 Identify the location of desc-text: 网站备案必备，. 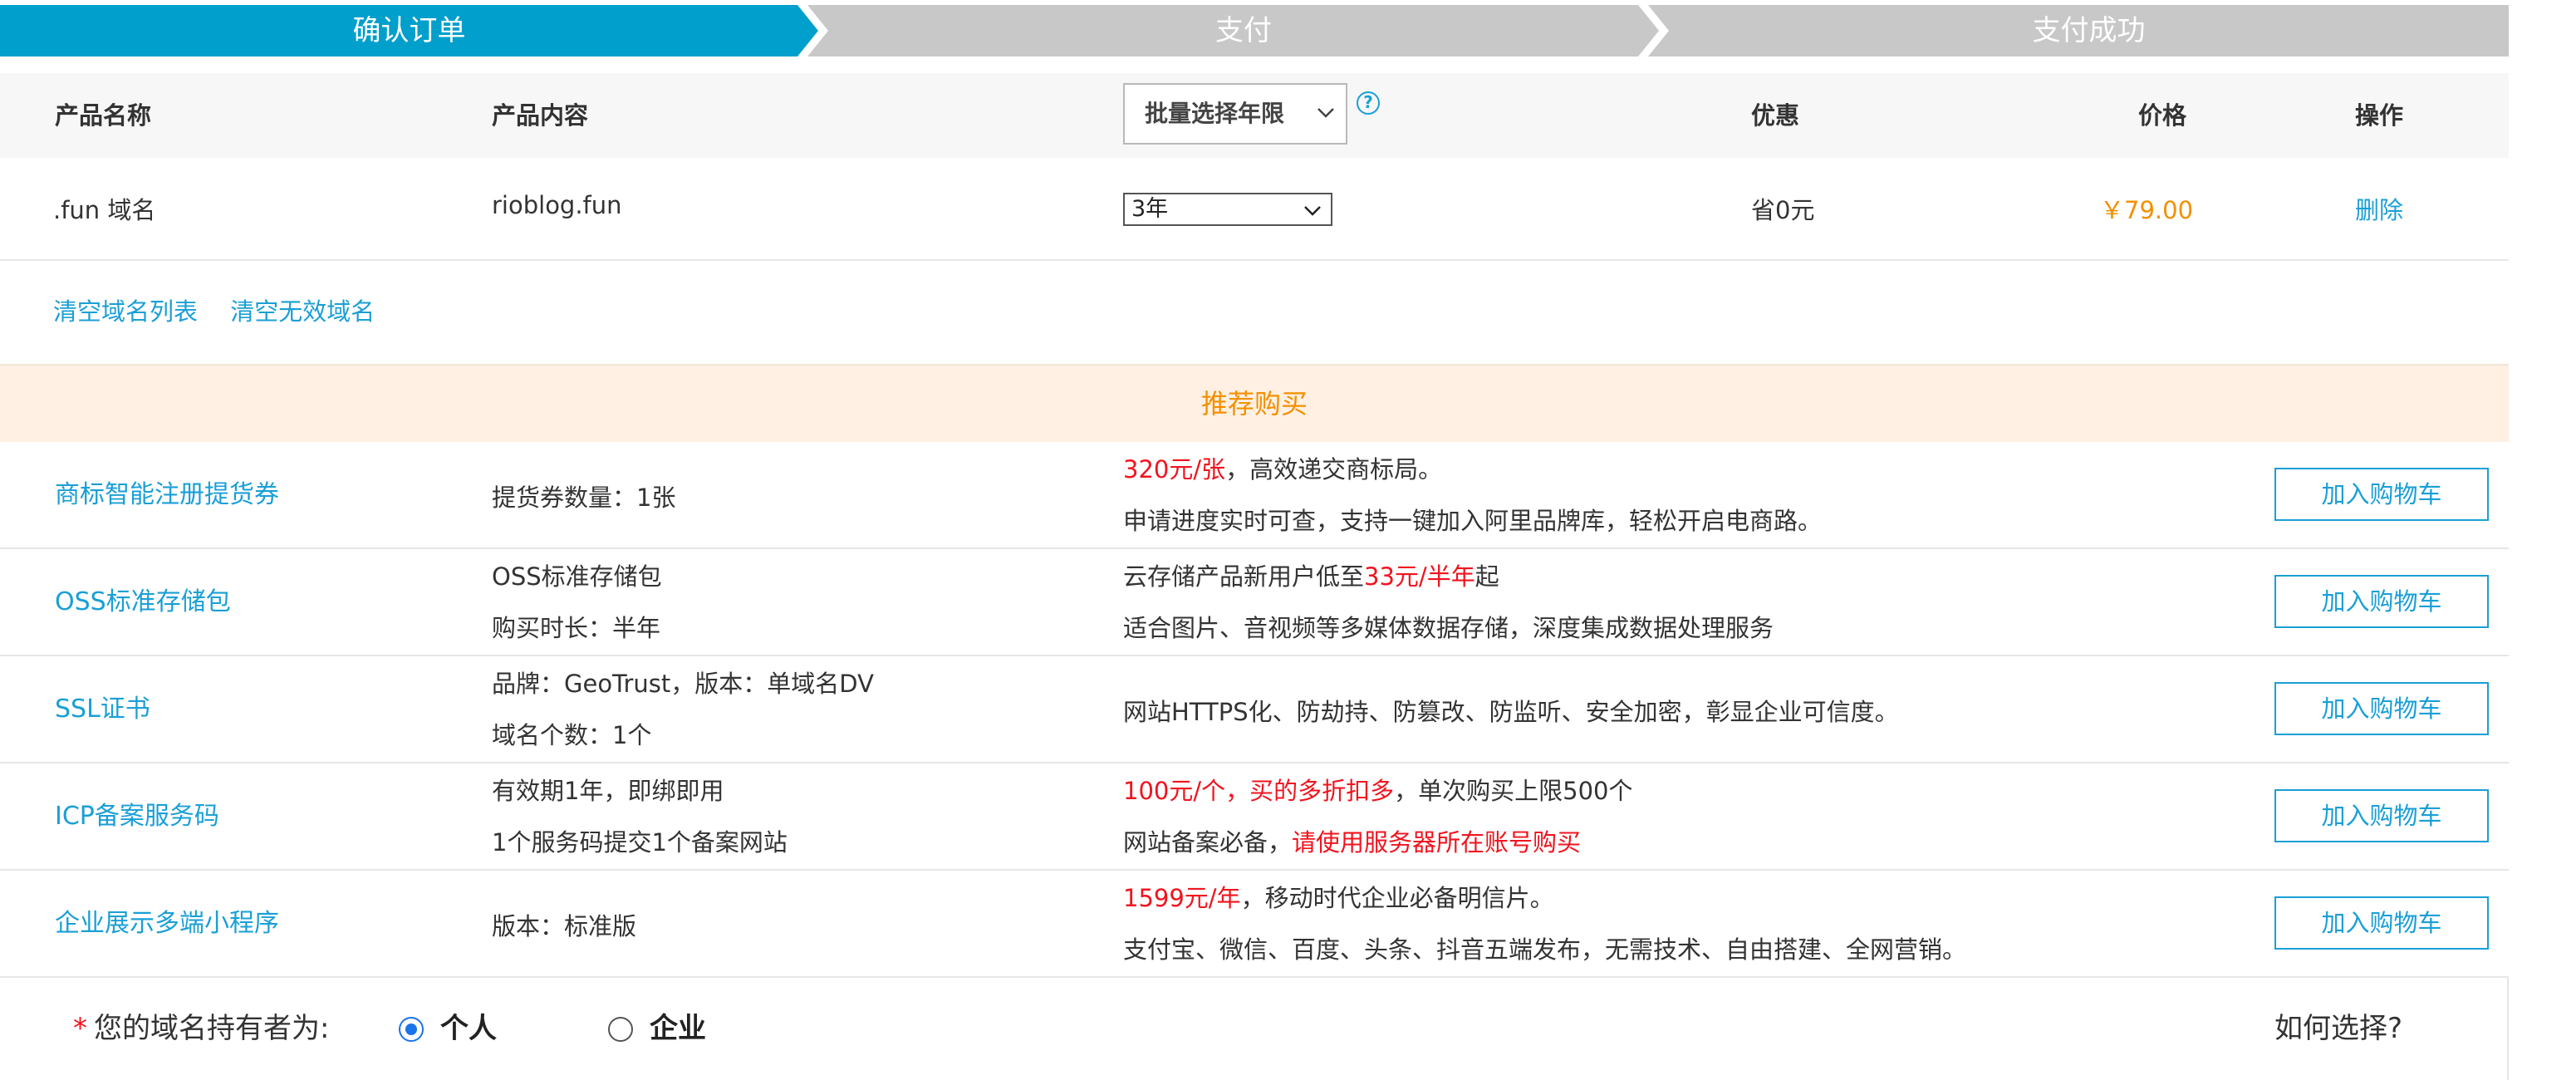
(1208, 843).